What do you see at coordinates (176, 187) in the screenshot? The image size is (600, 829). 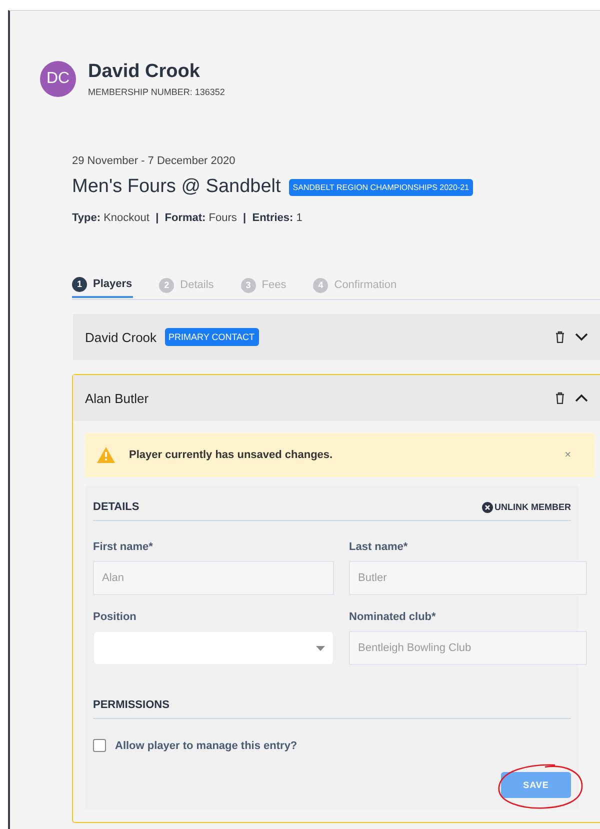 I see `event-title: Men's Fours @ Sandbelt` at bounding box center [176, 187].